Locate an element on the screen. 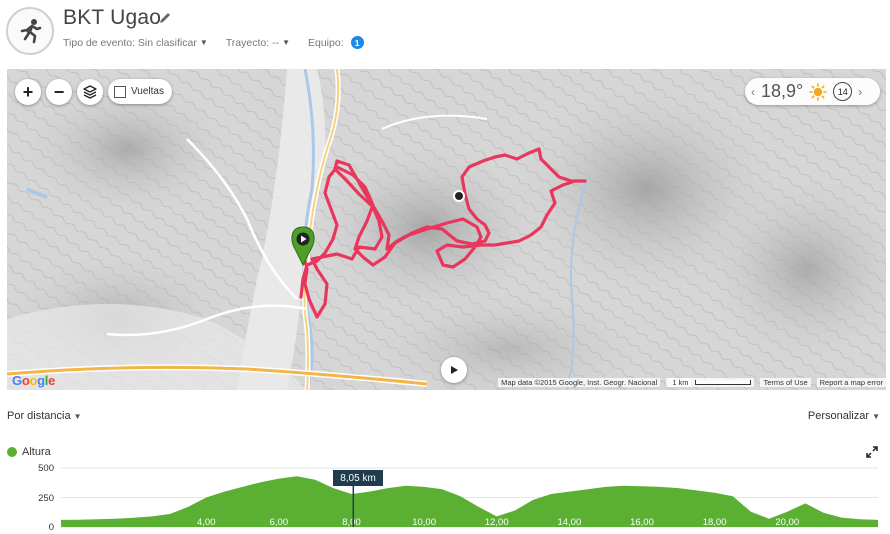  chart-controls: Por distancia ▼ Personalizar ▼ is located at coordinates (445, 417).